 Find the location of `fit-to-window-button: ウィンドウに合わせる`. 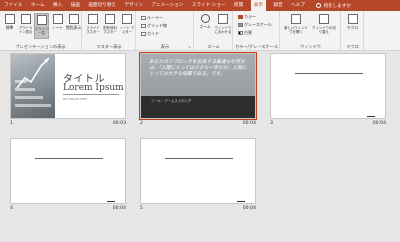

fit-to-window-button: ウィンドウに合わせる is located at coordinates (223, 26).